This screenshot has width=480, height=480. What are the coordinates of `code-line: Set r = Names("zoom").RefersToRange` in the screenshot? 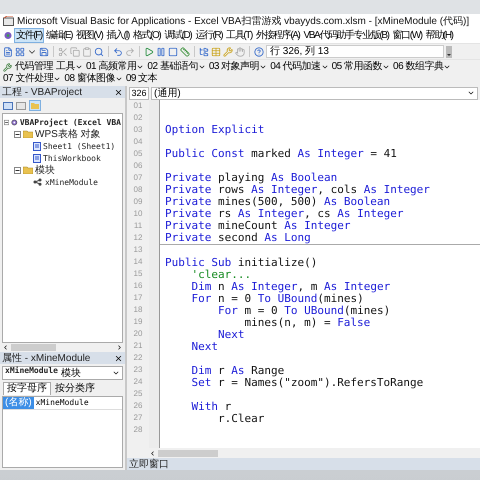 It's located at (307, 382).